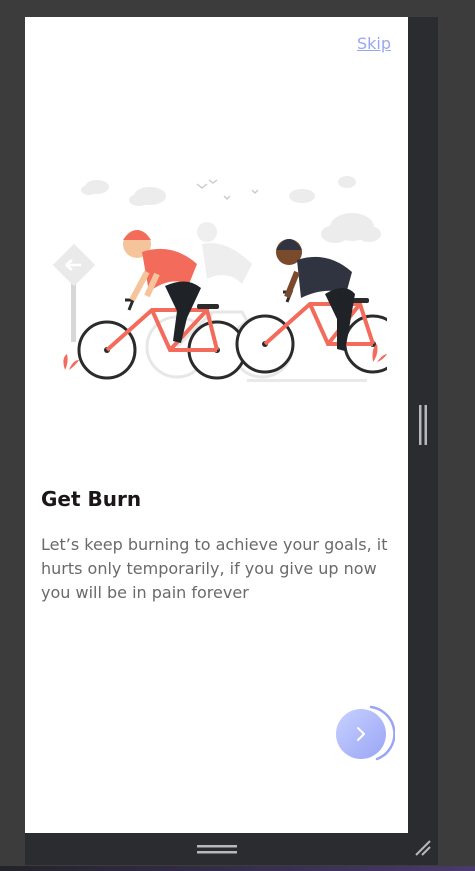  What do you see at coordinates (237, 868) in the screenshot?
I see `taskbar-edge` at bounding box center [237, 868].